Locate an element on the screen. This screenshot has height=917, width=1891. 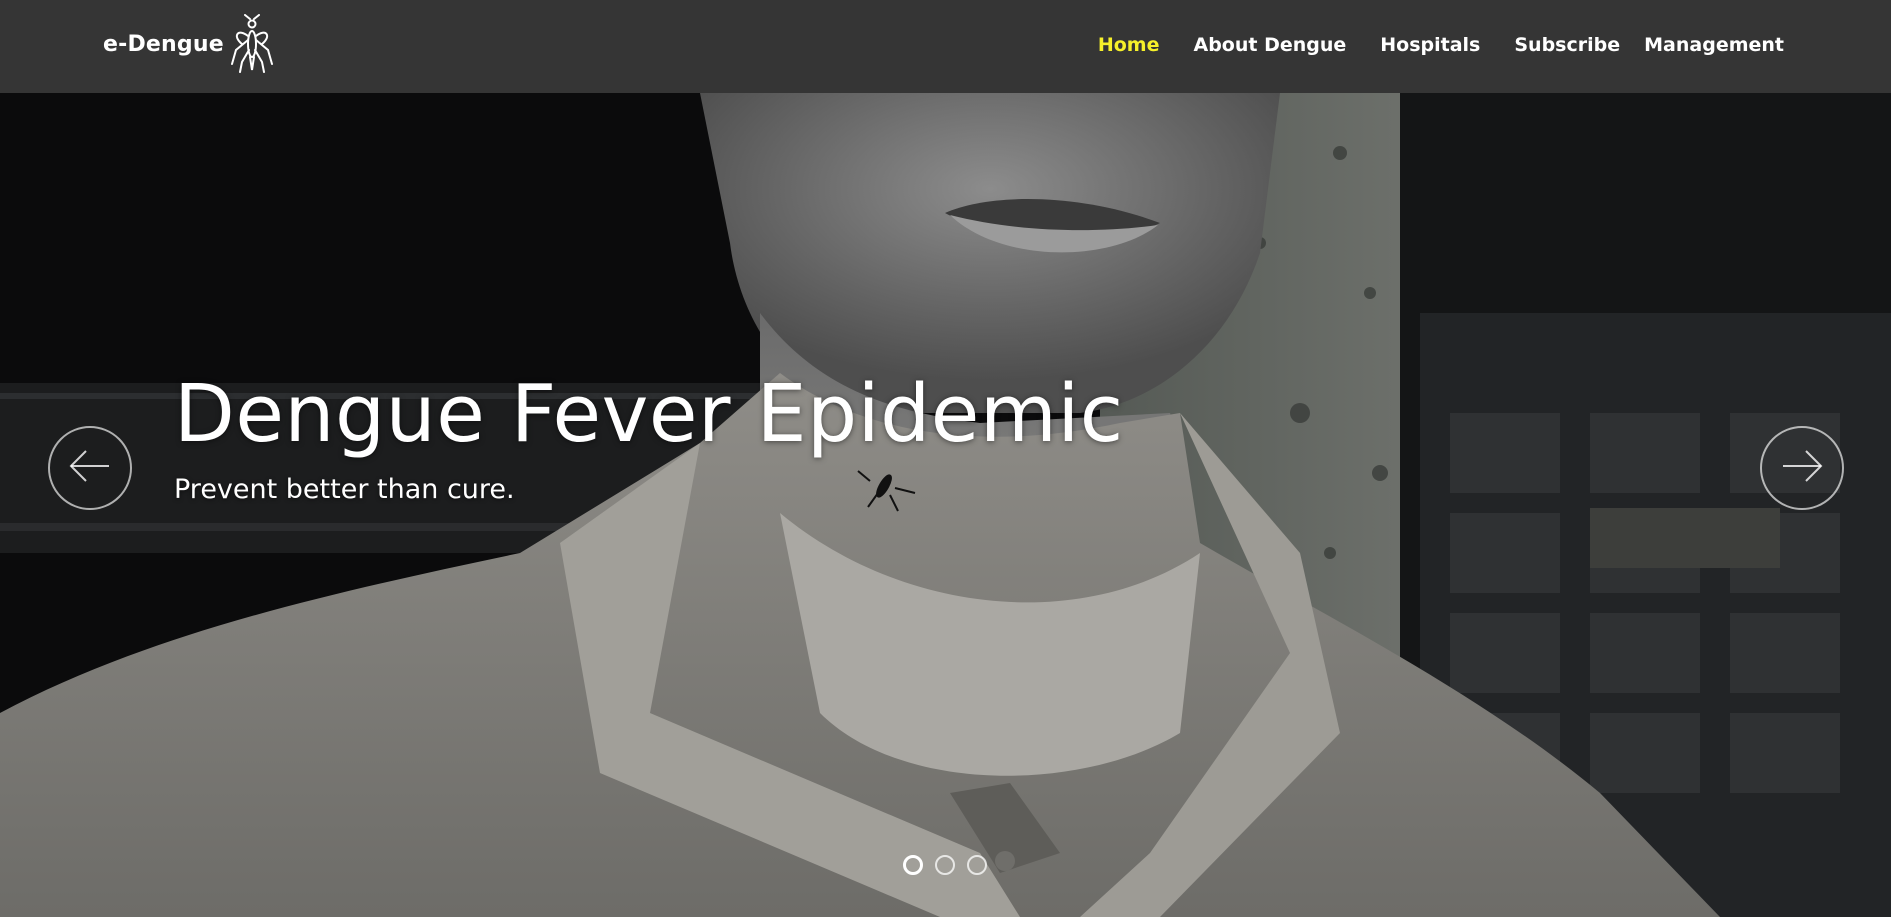
slide-title: Dengue Fever Epidemic is located at coordinates (649, 414).